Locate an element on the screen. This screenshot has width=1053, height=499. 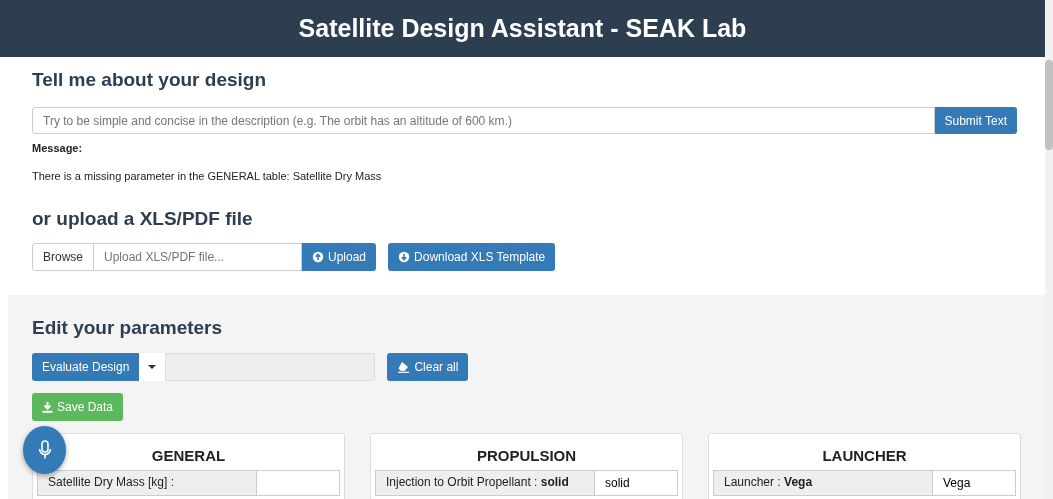
dropdown-button is located at coordinates (152, 367).